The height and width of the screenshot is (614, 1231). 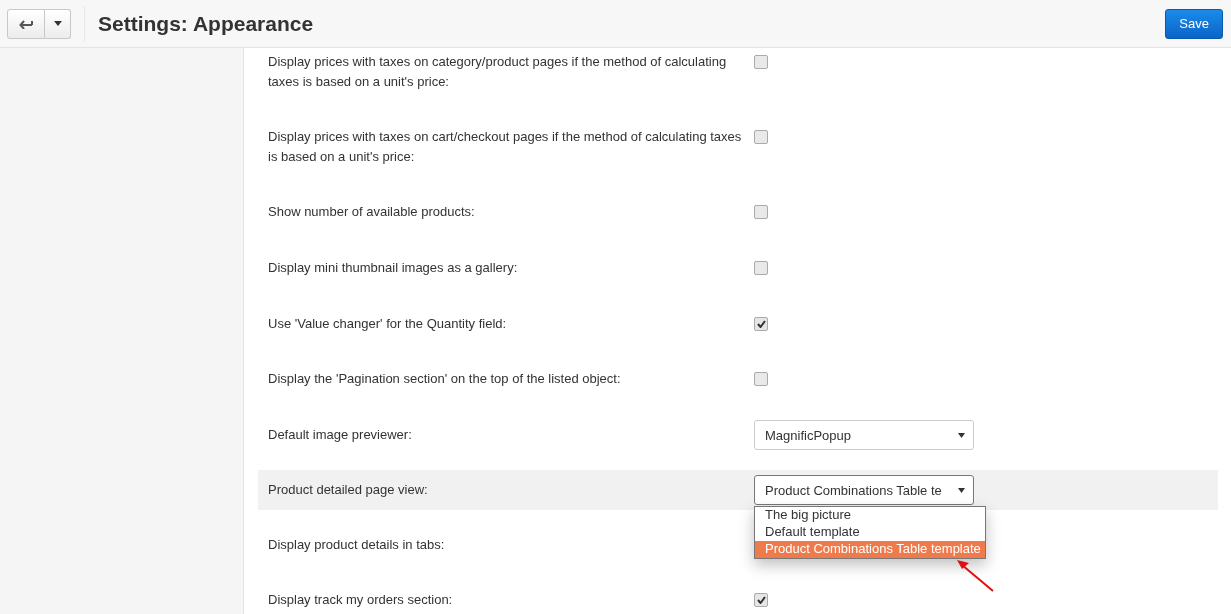 I want to click on pointer-arrow, so click(x=975, y=576).